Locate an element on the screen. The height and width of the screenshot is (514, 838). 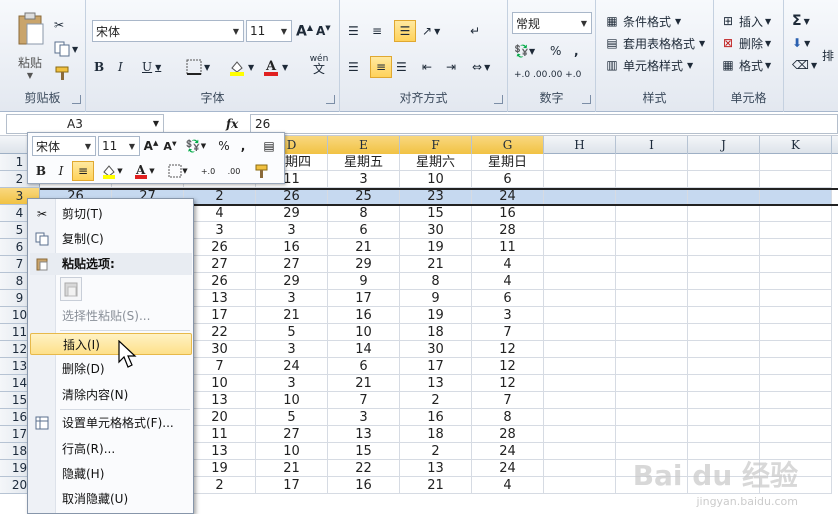
cell-f3: 23 is located at coordinates (436, 196).